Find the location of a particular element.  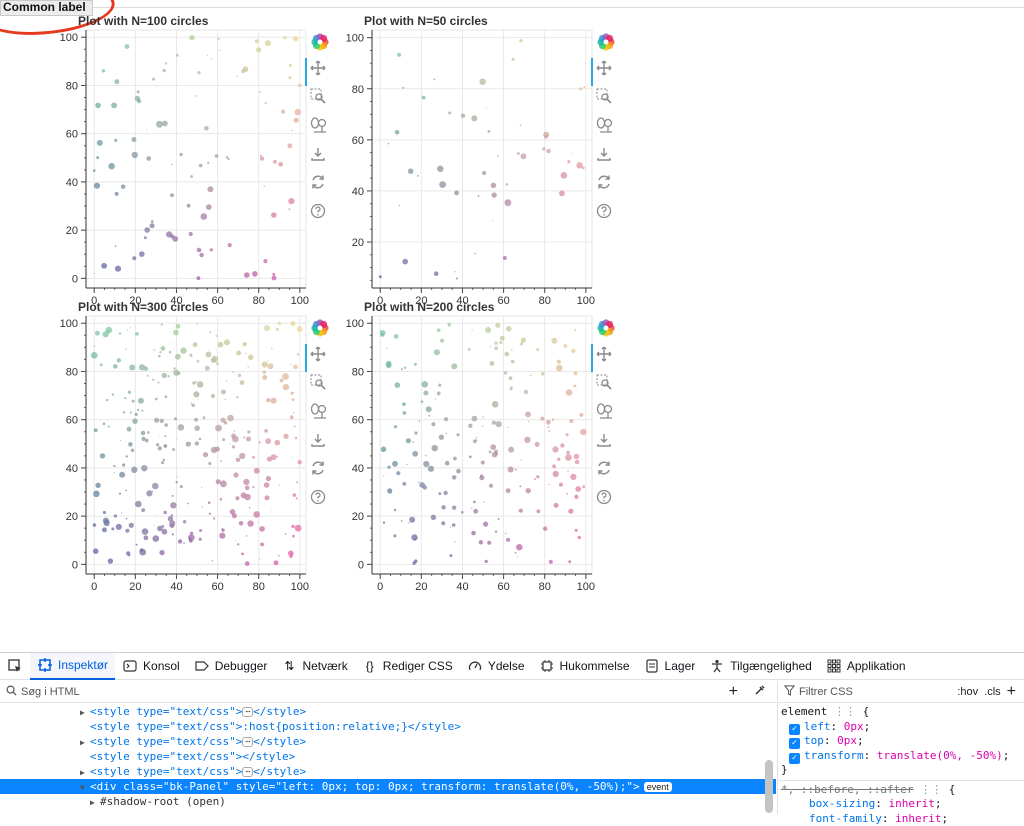

html-line: <style type="text/css"></style> is located at coordinates (388, 756).